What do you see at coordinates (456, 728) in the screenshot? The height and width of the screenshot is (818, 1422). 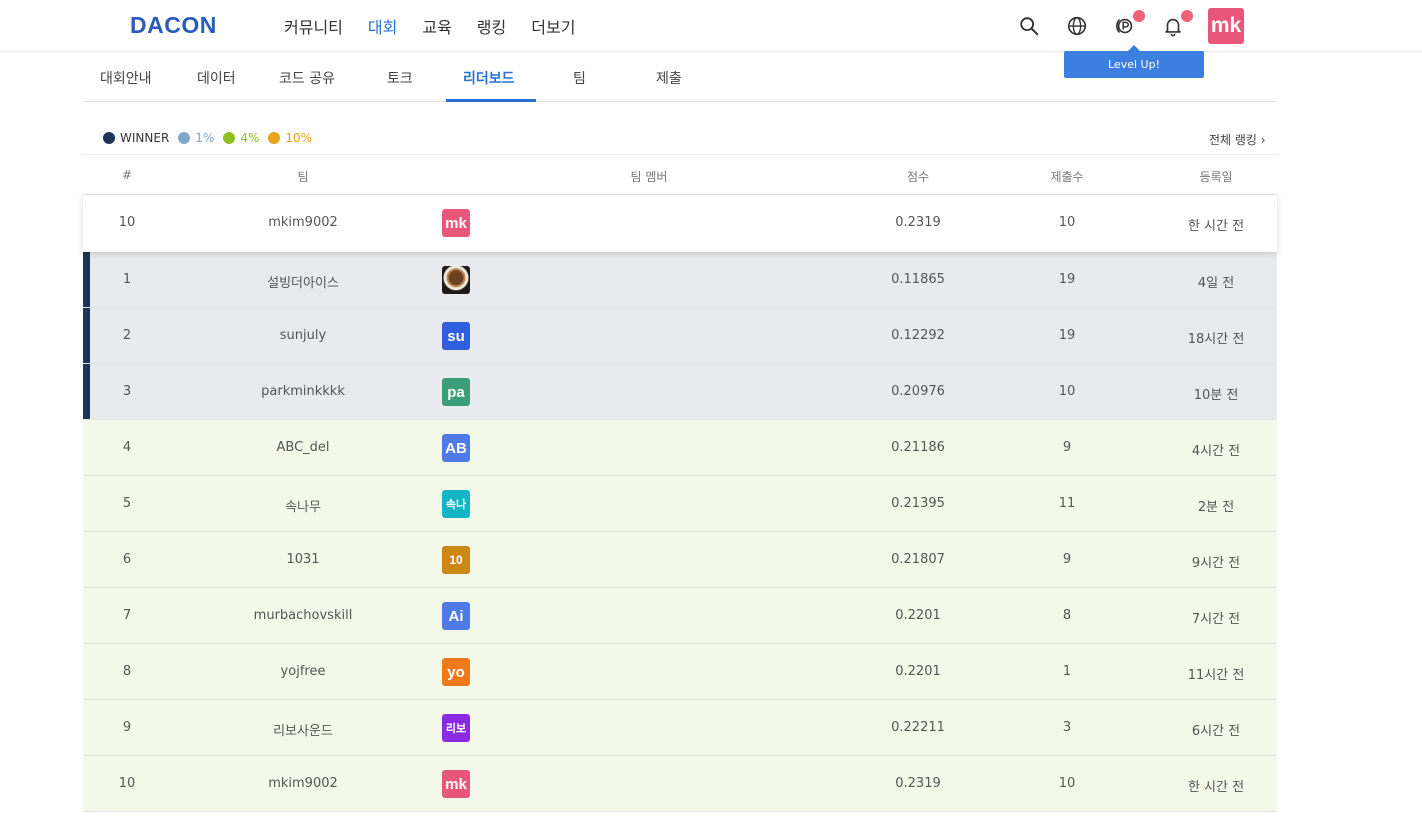 I see `member-avatar: 리보` at bounding box center [456, 728].